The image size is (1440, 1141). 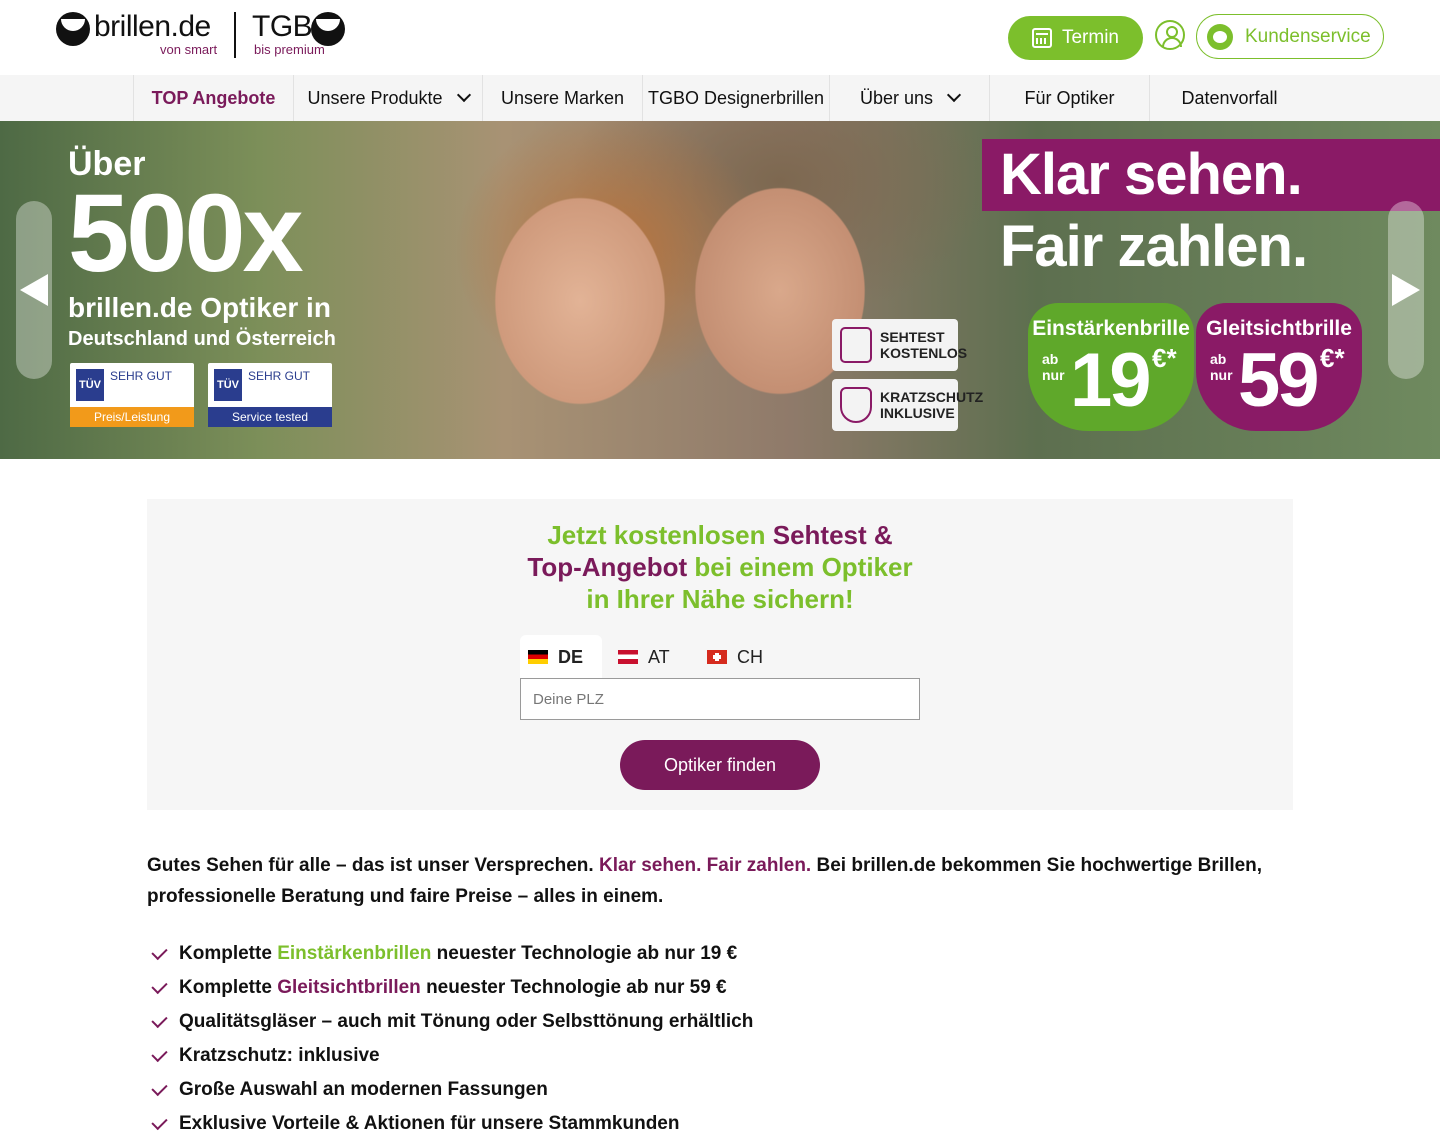 What do you see at coordinates (576, 987) in the screenshot?
I see `feature-text: neuester Technologie ab nur 59 €` at bounding box center [576, 987].